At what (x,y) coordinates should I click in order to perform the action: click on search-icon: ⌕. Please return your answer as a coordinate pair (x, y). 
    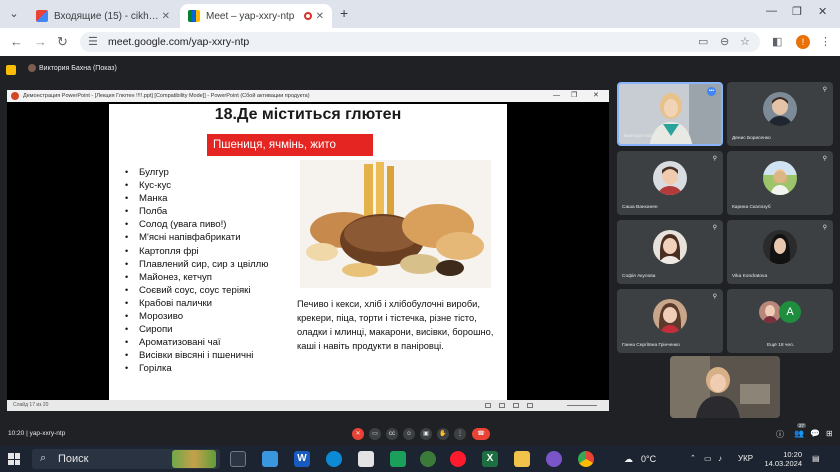
    Looking at the image, I should click on (43, 458).